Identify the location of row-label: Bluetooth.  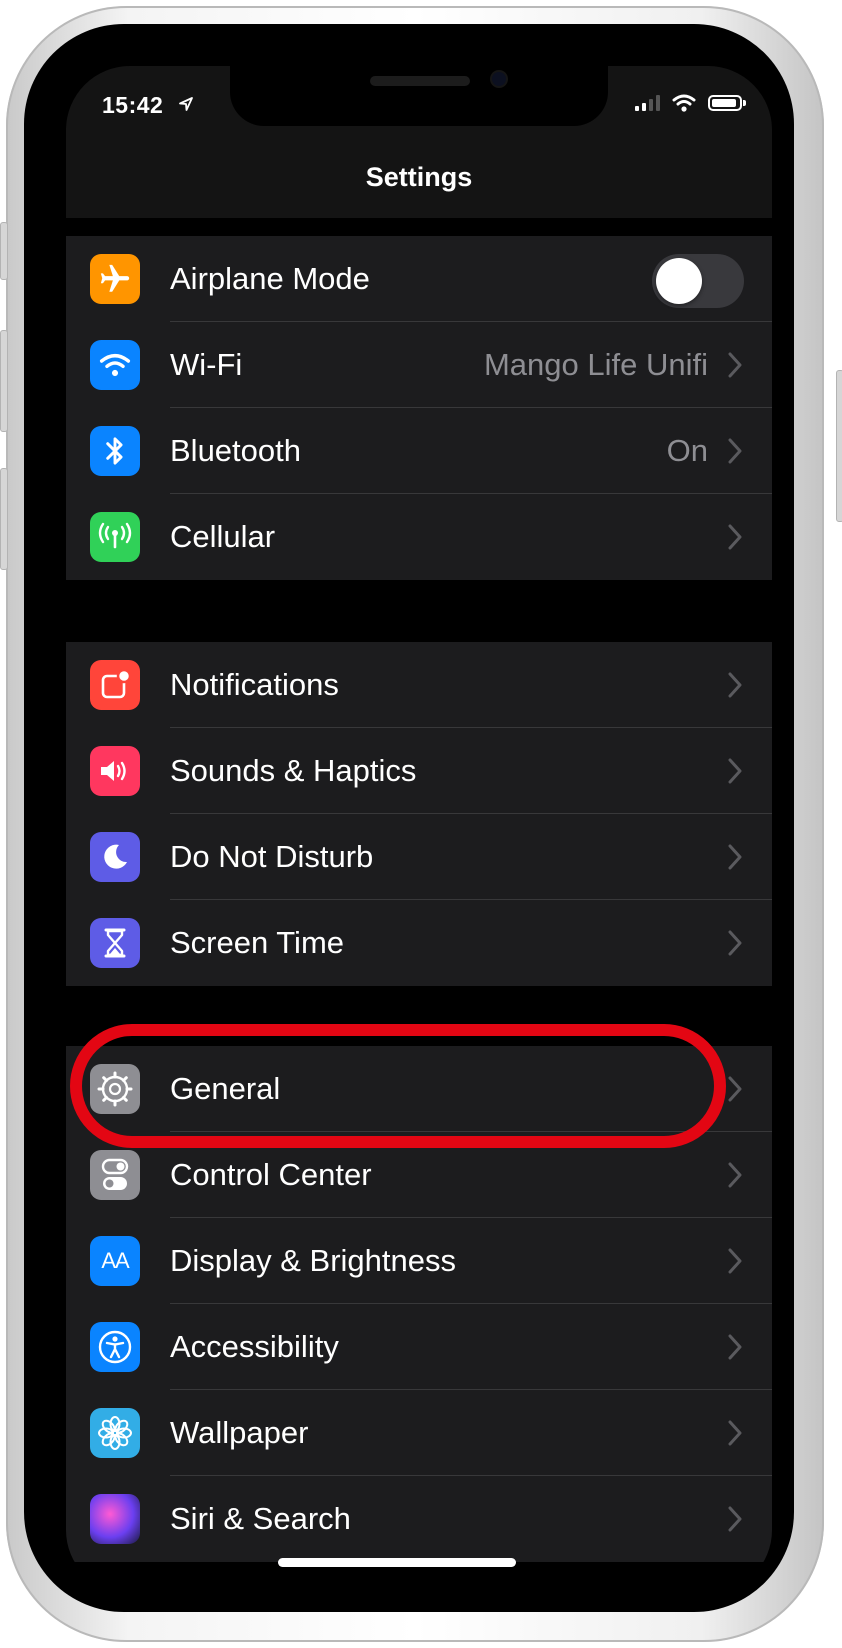
(235, 450).